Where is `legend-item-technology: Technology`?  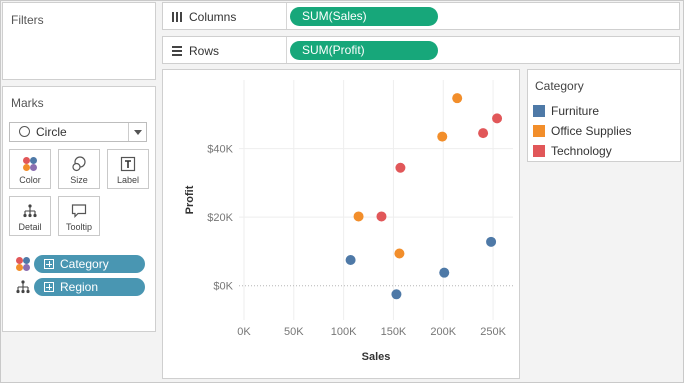 legend-item-technology: Technology is located at coordinates (571, 151).